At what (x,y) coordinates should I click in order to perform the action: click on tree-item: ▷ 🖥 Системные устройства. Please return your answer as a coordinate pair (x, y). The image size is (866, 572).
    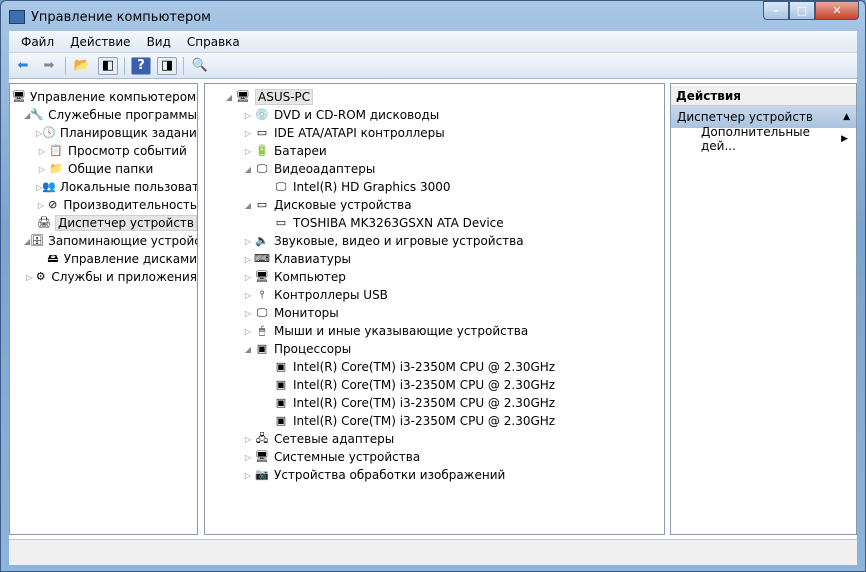
    Looking at the image, I should click on (434, 457).